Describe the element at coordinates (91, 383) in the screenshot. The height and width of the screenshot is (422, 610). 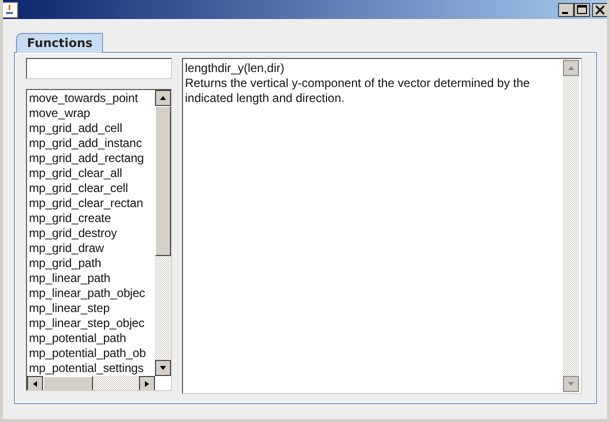
I see `horizontal-scrollbar` at that location.